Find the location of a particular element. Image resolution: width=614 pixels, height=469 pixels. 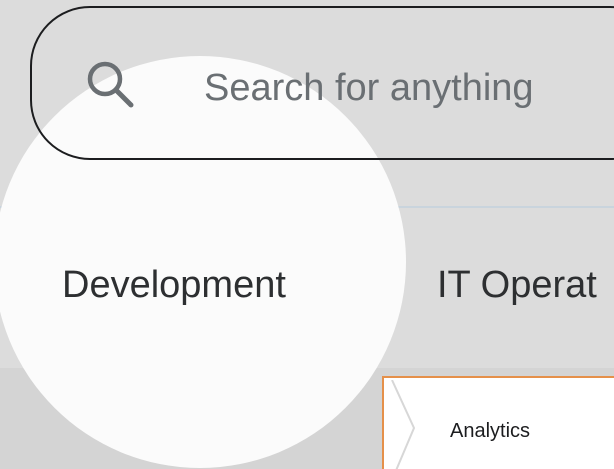

search-icon is located at coordinates (110, 84).